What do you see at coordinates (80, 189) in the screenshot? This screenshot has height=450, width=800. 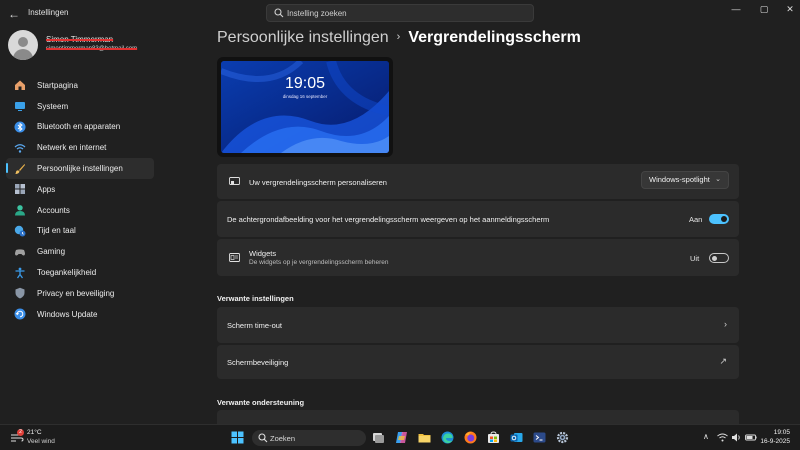 I see `sidebar-item-apps: Apps` at bounding box center [80, 189].